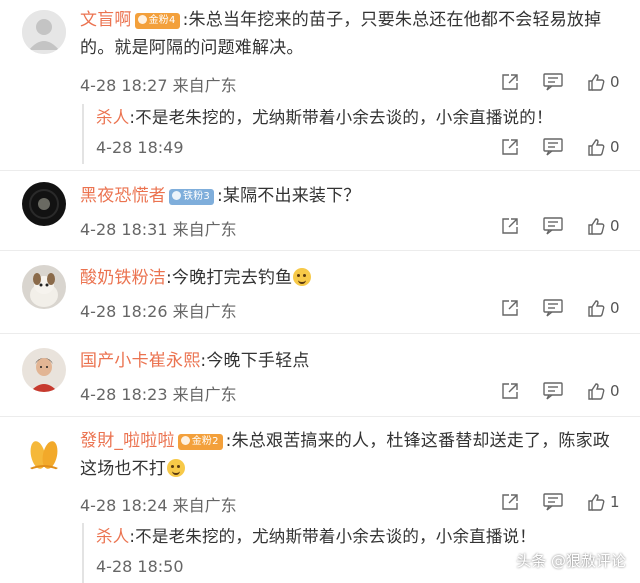 This screenshot has width=640, height=583. What do you see at coordinates (123, 469) in the screenshot?
I see `comment-text: 这场也不打` at bounding box center [123, 469].